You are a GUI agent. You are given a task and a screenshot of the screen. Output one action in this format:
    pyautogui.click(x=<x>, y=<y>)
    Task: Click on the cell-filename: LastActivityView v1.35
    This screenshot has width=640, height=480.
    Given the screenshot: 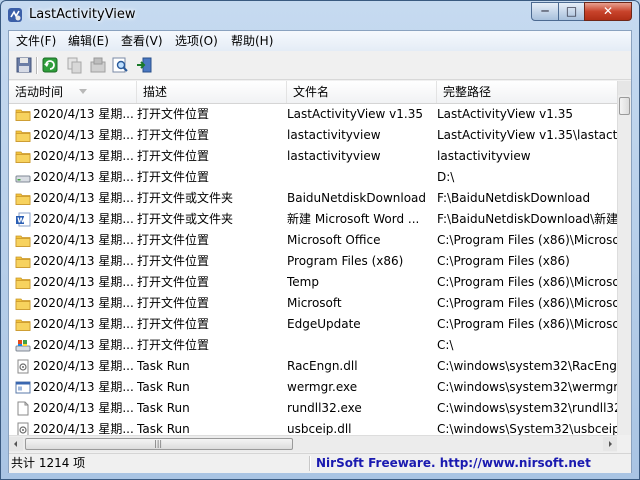 What is the action you would take?
    pyautogui.click(x=355, y=114)
    